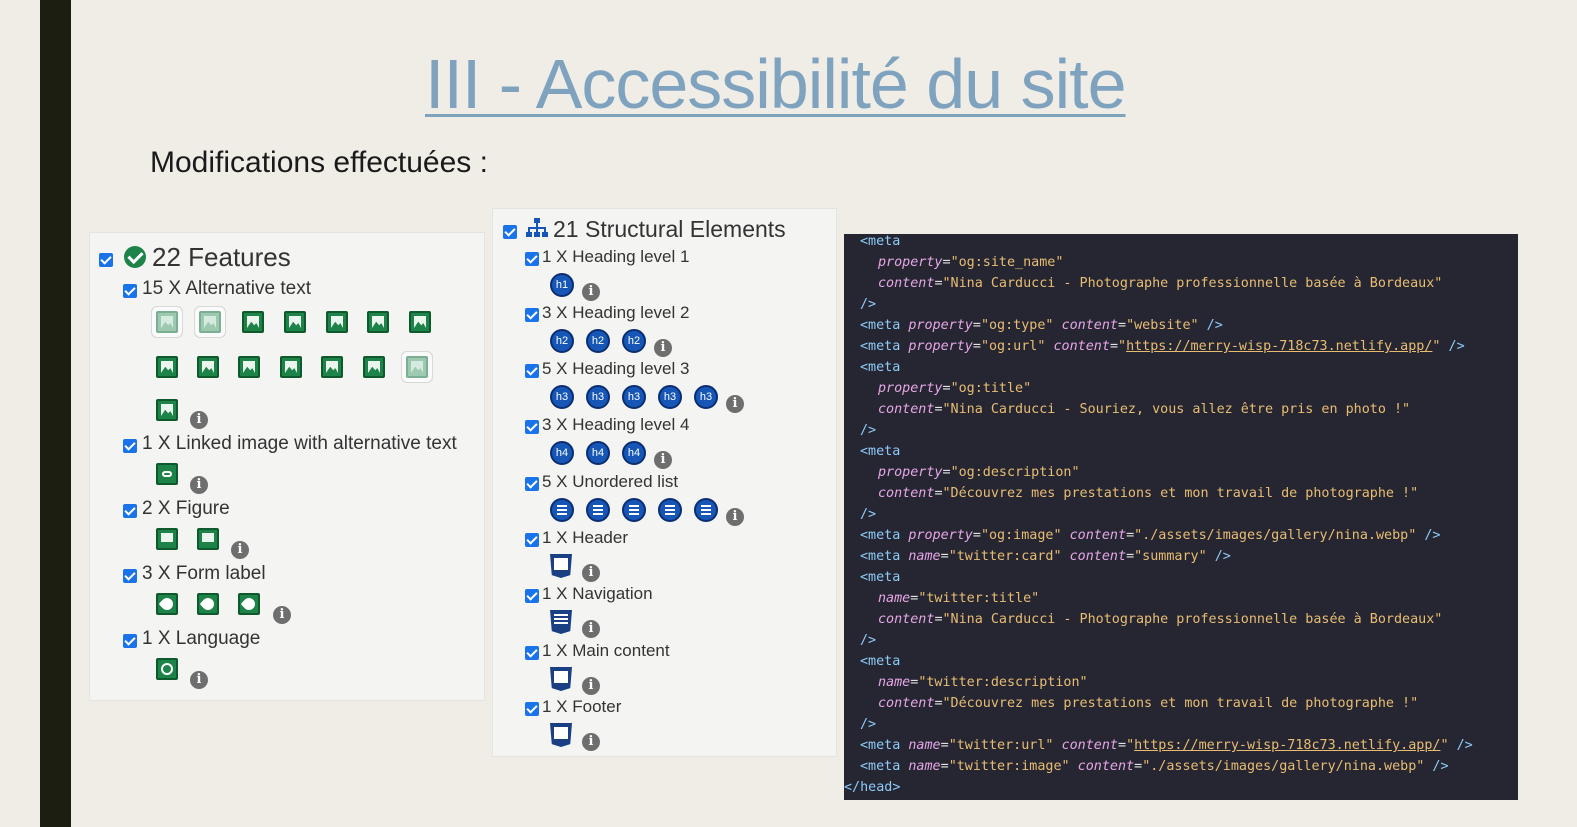 Image resolution: width=1577 pixels, height=827 pixels. I want to click on main-landmark-icon, so click(561, 679).